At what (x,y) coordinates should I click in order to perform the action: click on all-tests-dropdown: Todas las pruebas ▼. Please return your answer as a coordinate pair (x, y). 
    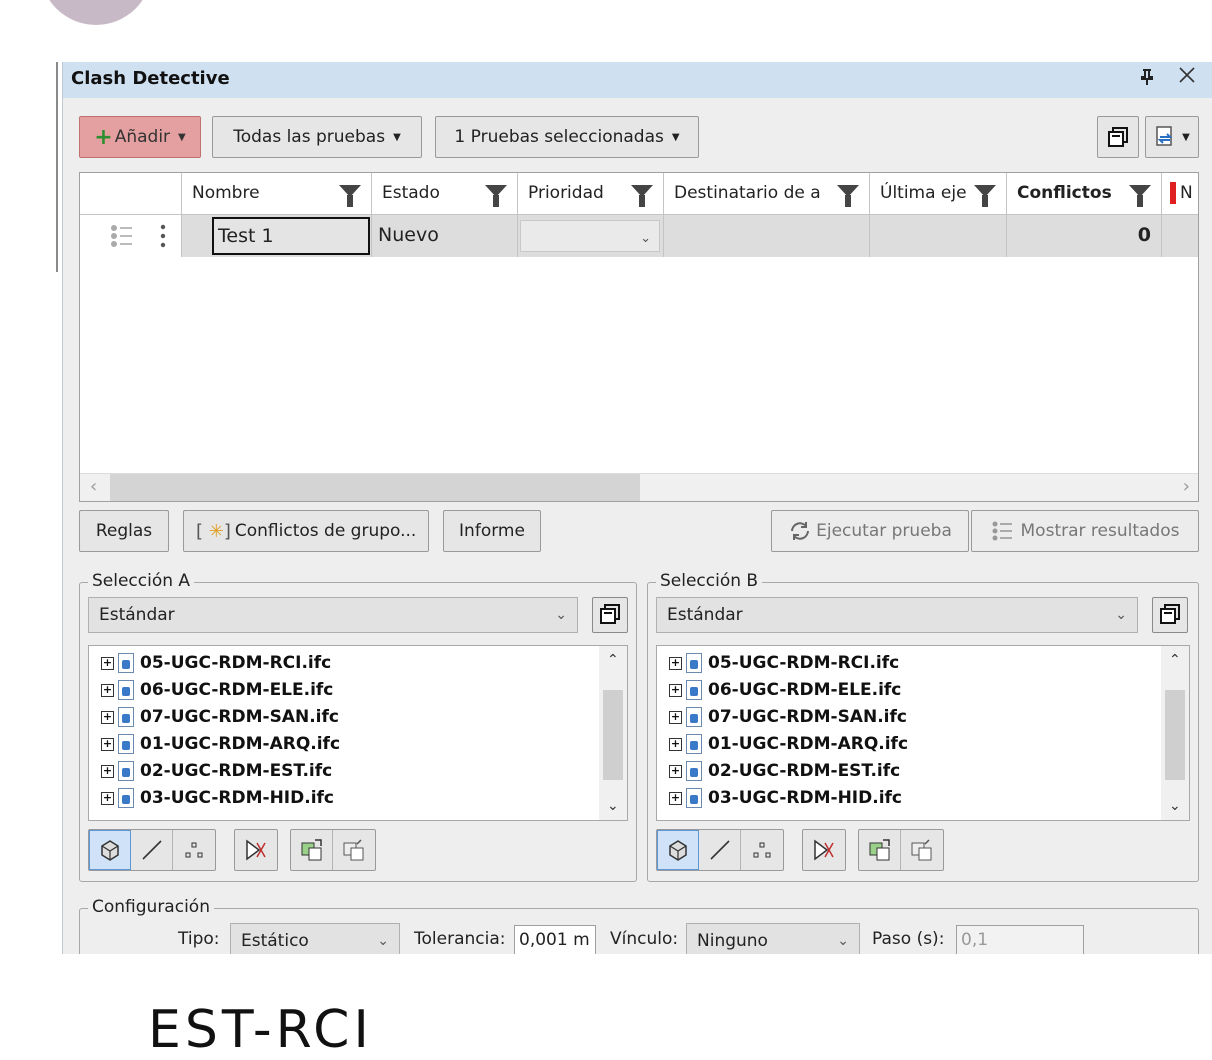
    Looking at the image, I should click on (317, 137).